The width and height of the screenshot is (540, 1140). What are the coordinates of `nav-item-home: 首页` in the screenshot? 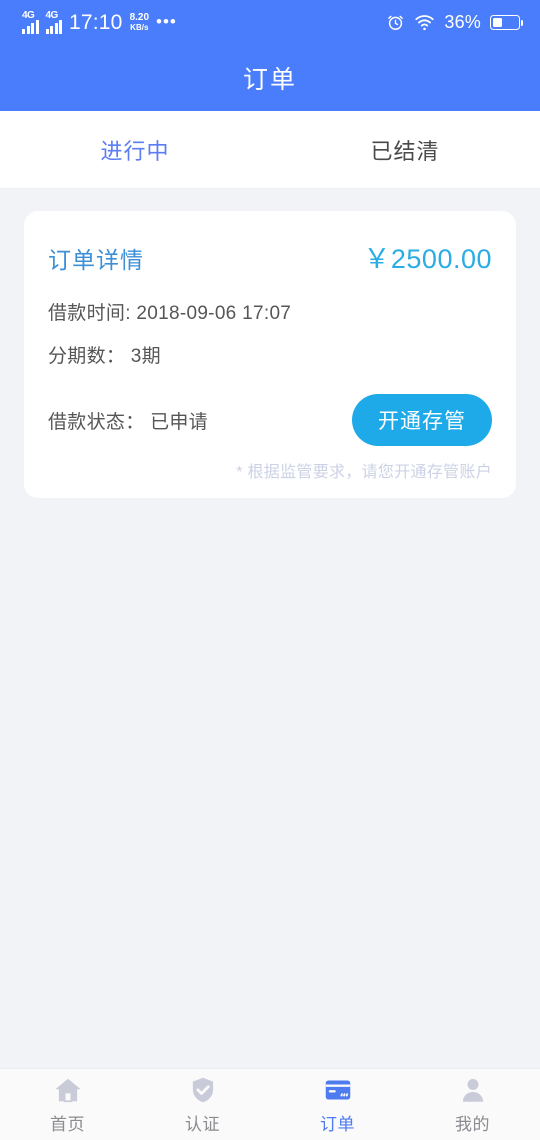 It's located at (67, 1105).